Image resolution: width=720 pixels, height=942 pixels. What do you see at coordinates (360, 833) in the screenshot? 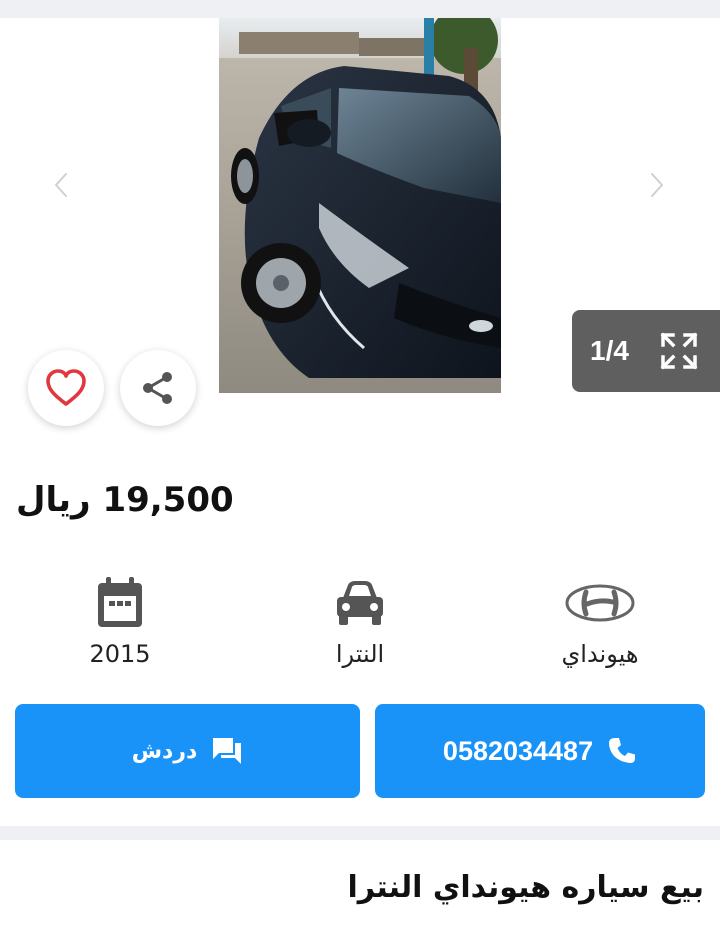
I see `section-divider` at bounding box center [360, 833].